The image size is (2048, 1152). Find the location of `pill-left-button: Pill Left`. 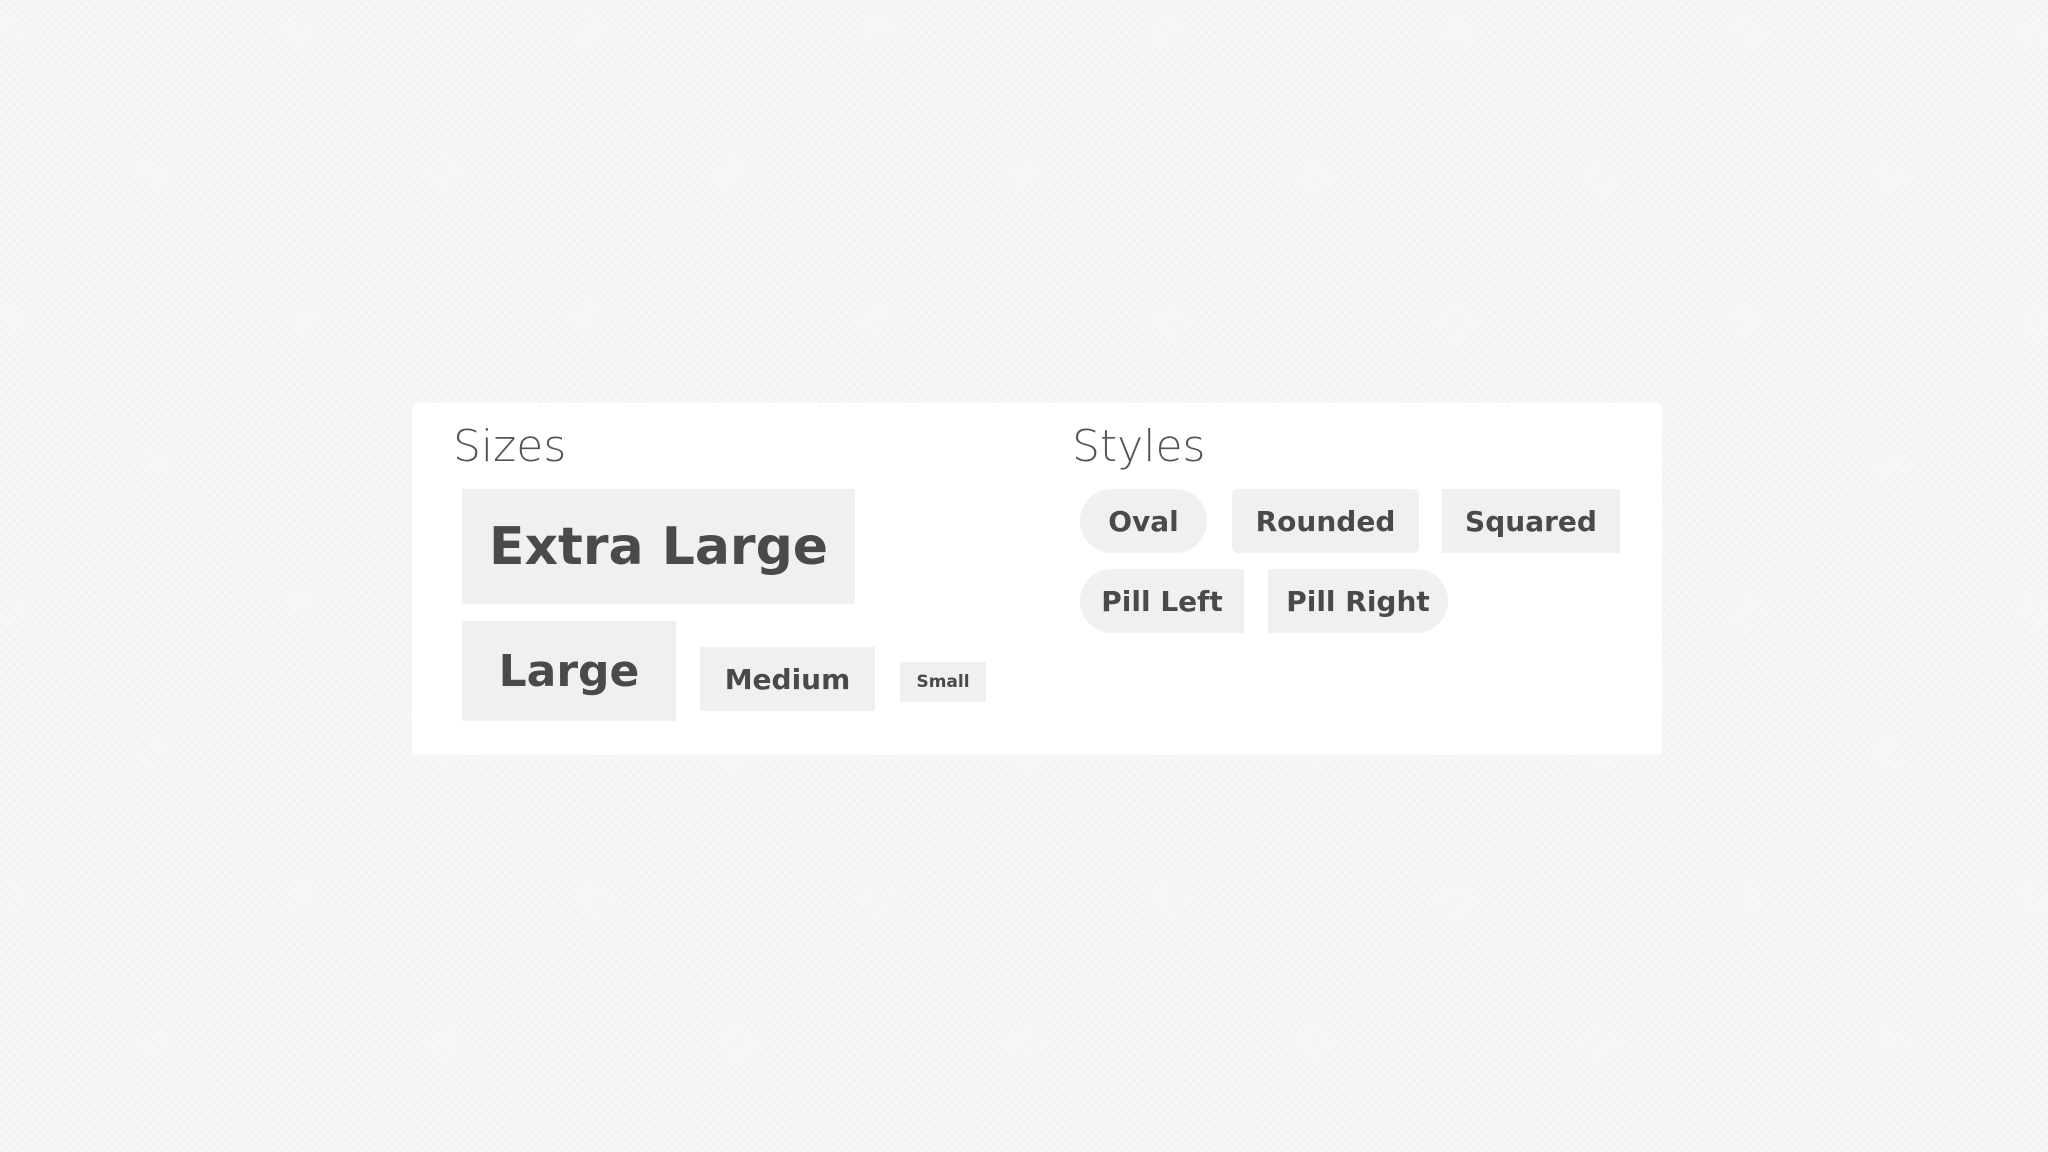

pill-left-button: Pill Left is located at coordinates (1162, 601).